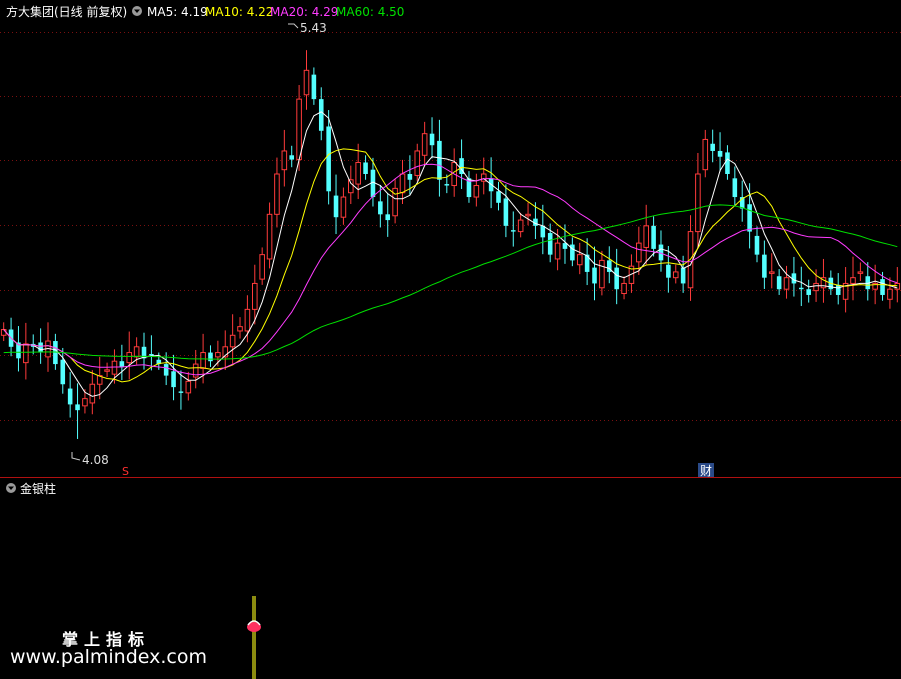 This screenshot has width=901, height=679. Describe the element at coordinates (11, 488) in the screenshot. I see `sub-panel-toggle-icon` at that location.